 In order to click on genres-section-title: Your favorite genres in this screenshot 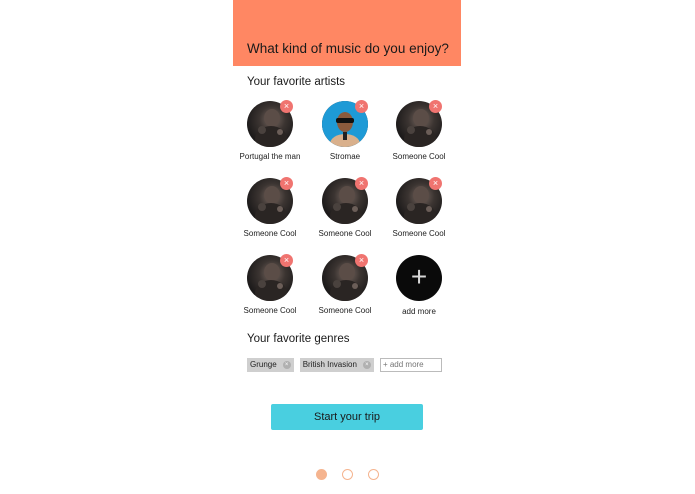, I will do `click(298, 339)`.